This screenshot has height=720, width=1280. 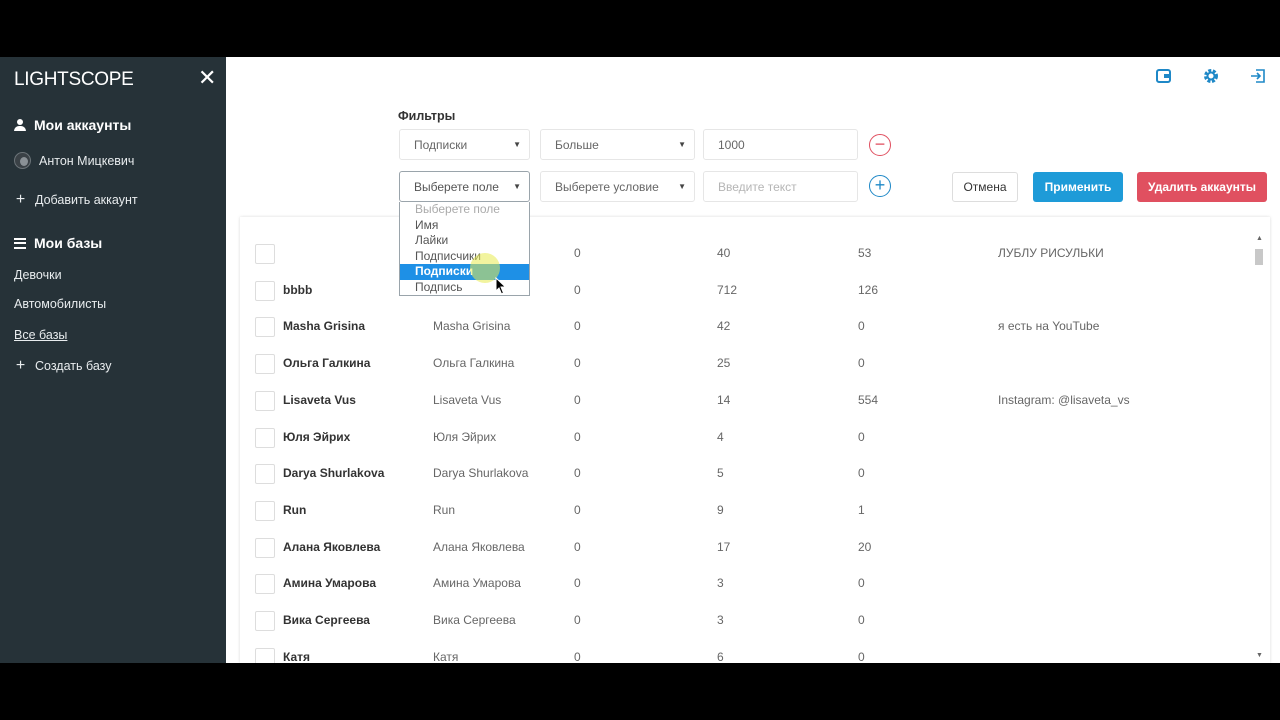 I want to click on apply-button: Применить, so click(x=1078, y=187).